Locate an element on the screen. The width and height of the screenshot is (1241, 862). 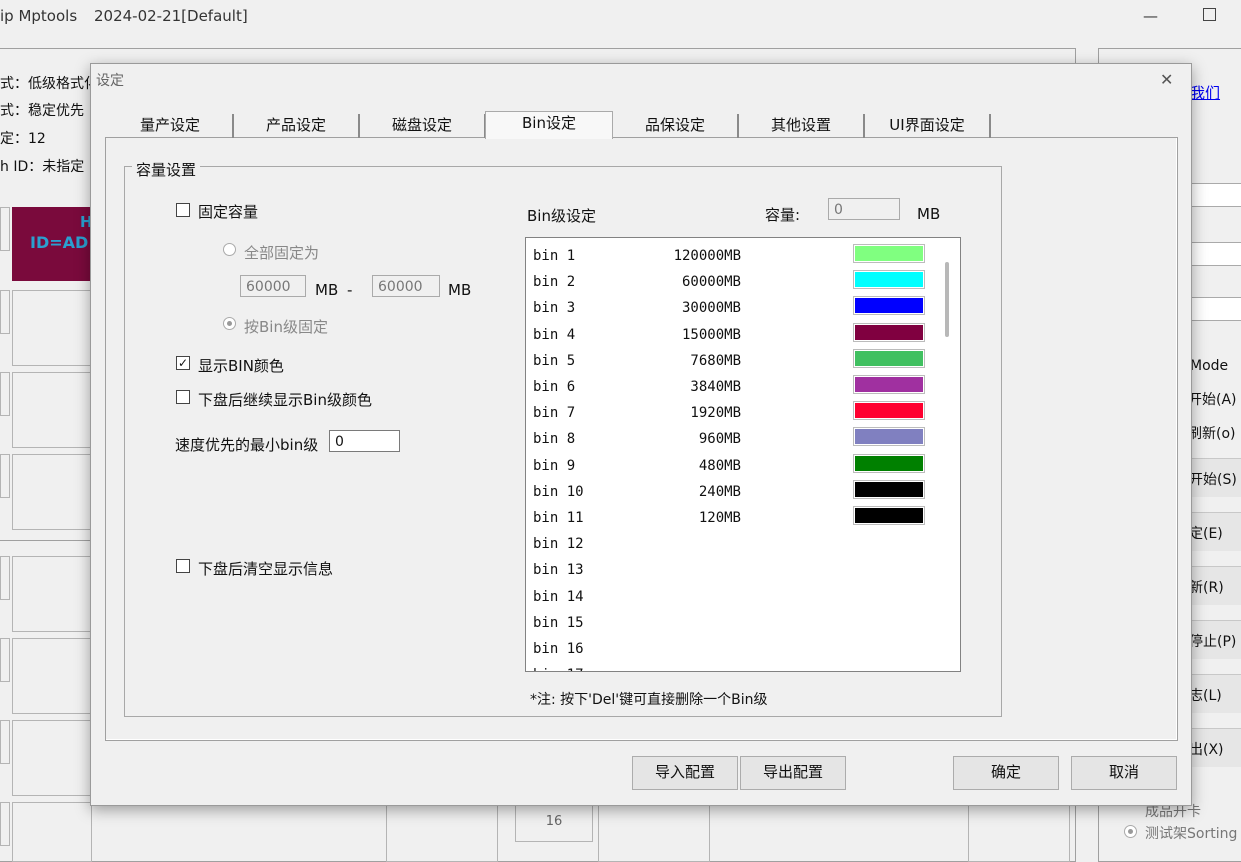
bin-capacity: 60000MB is located at coordinates (711, 282).